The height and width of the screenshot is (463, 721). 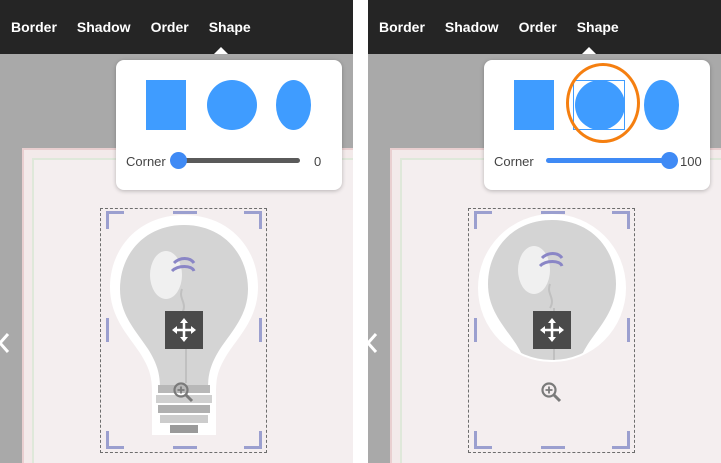 I want to click on corner-value: 100, so click(x=691, y=161).